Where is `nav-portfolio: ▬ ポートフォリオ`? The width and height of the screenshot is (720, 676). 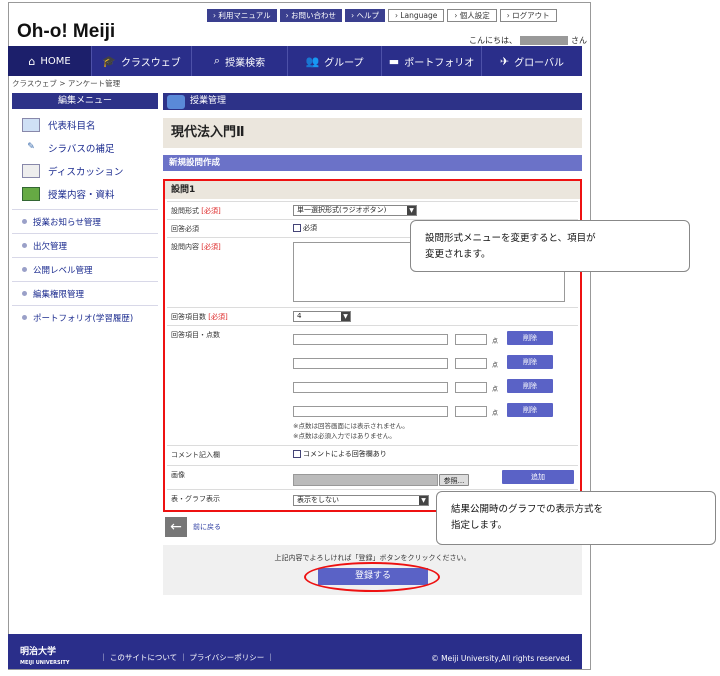 nav-portfolio: ▬ ポートフォリオ is located at coordinates (432, 61).